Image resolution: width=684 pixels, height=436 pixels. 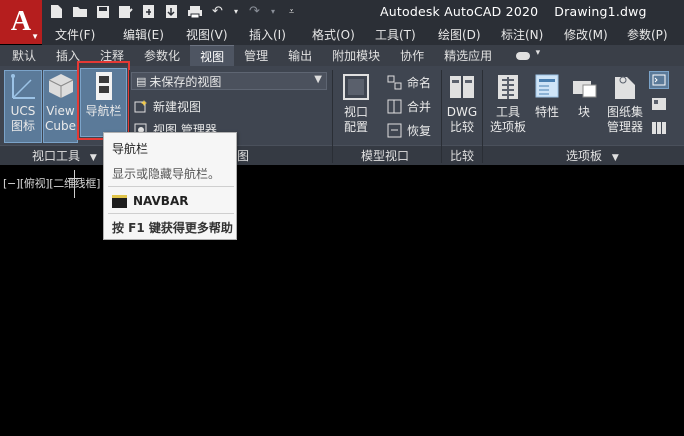 I want to click on named-views-dropdown: ▤ 未保存的视图 ▼, so click(x=229, y=81).